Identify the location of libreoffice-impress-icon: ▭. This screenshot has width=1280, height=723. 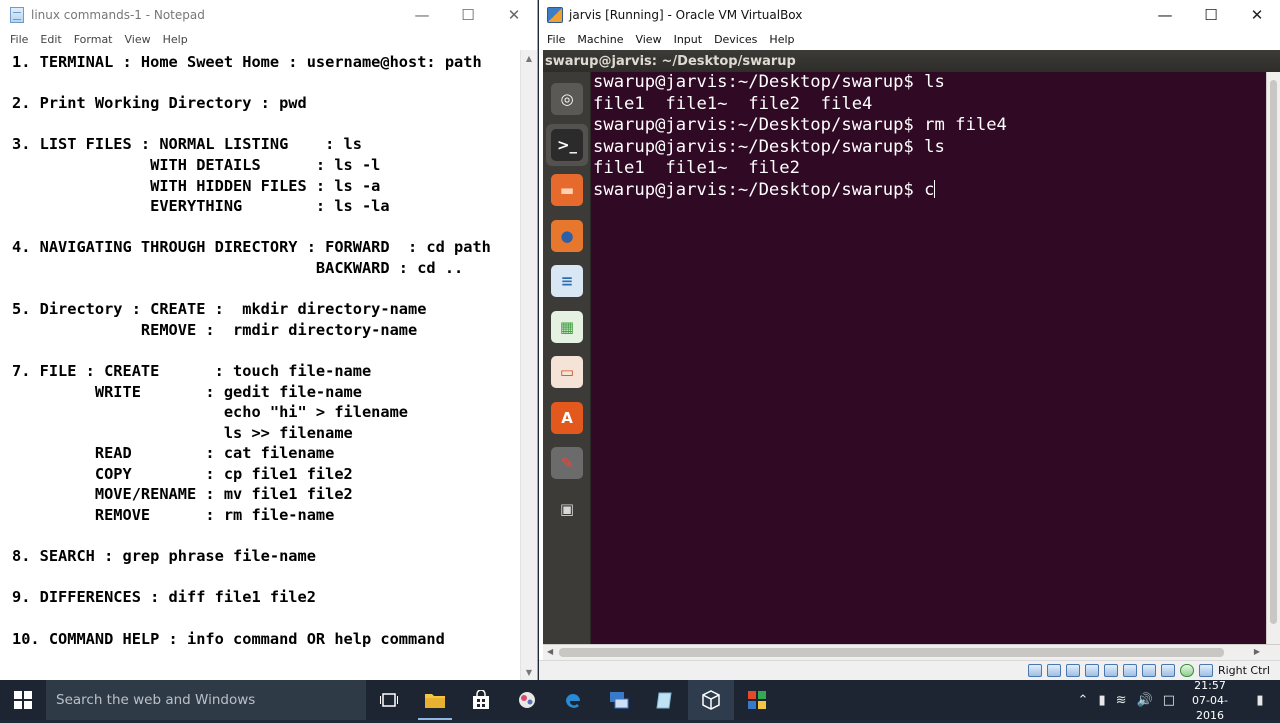
(567, 372).